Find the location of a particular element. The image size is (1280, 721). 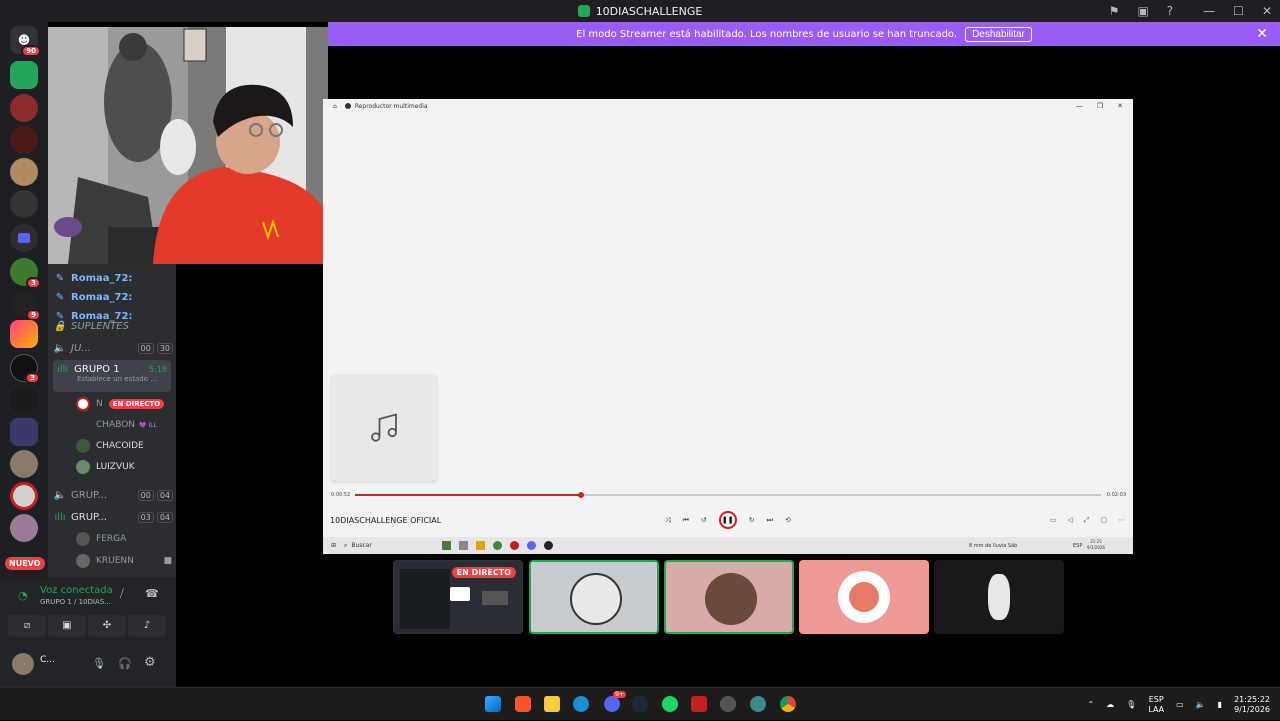

maximize-button: ☐ is located at coordinates (1238, 11).